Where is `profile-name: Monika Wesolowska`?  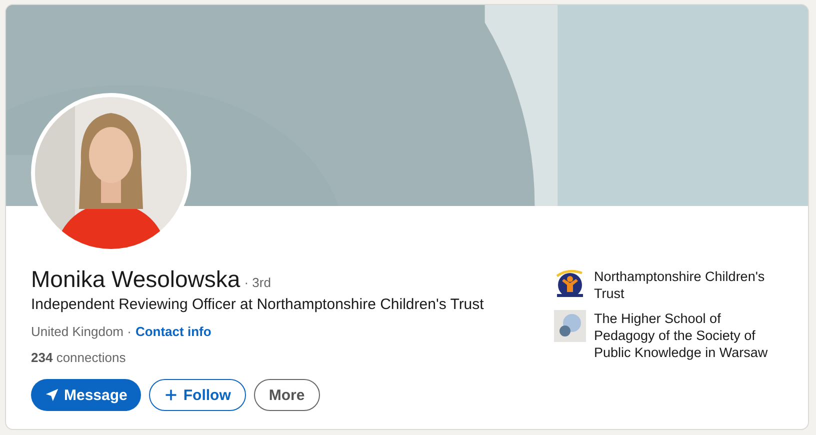
profile-name: Monika Wesolowska is located at coordinates (135, 279).